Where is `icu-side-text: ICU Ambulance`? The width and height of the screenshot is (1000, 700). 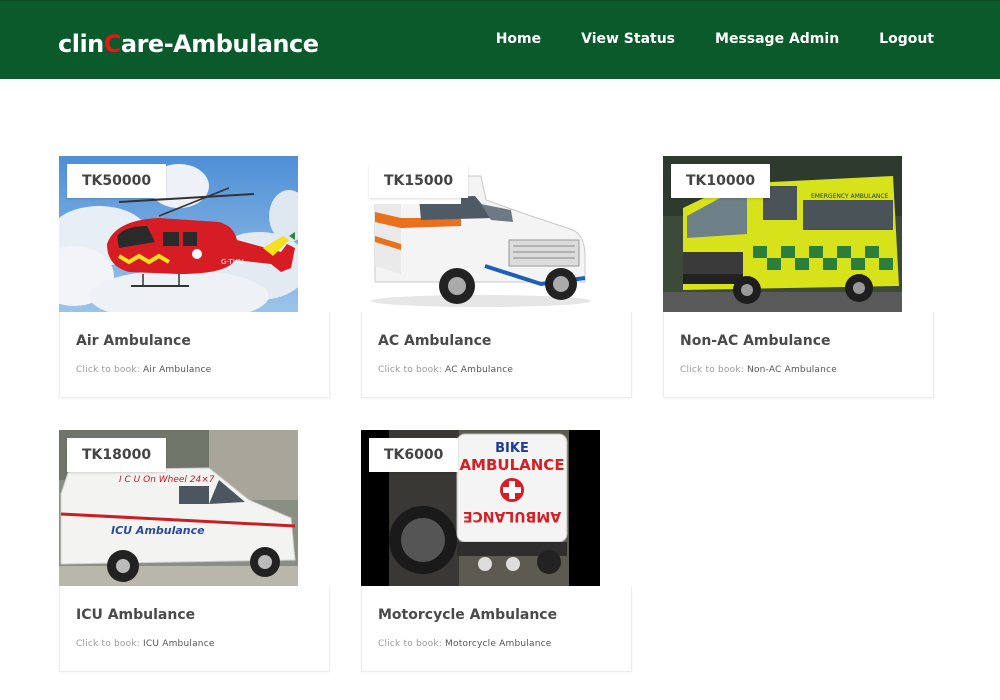 icu-side-text: ICU Ambulance is located at coordinates (158, 530).